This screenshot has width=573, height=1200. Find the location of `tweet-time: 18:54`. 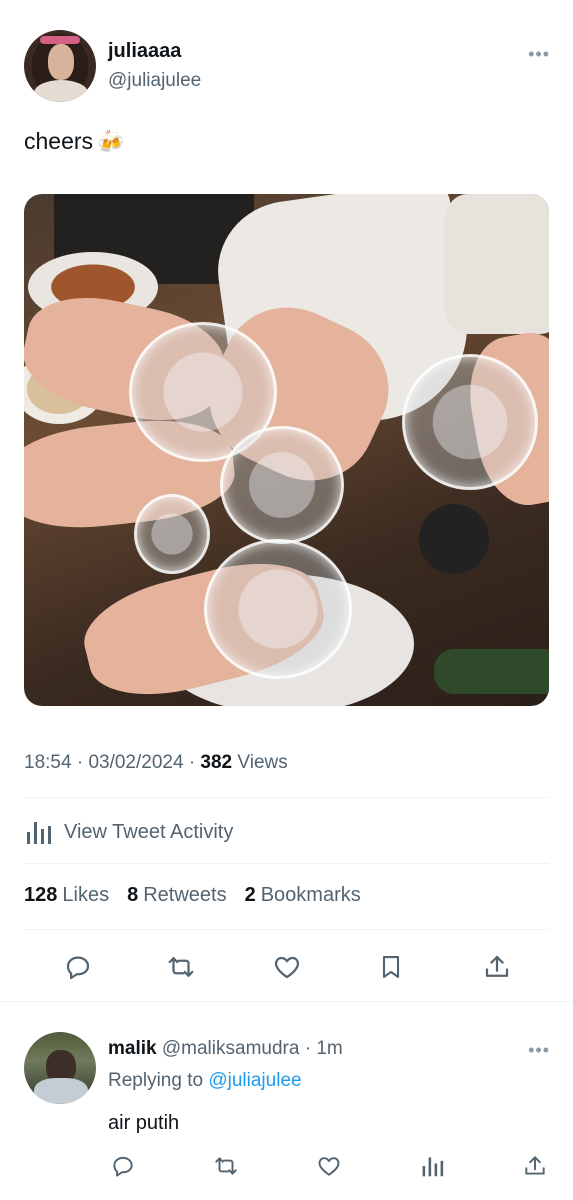

tweet-time: 18:54 is located at coordinates (48, 762).